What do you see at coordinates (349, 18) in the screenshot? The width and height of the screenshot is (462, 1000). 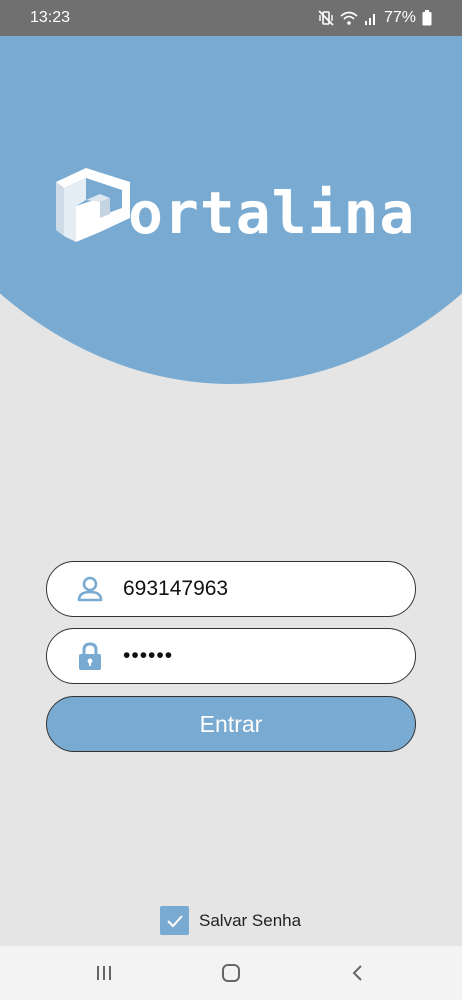 I see `wifi-icon` at bounding box center [349, 18].